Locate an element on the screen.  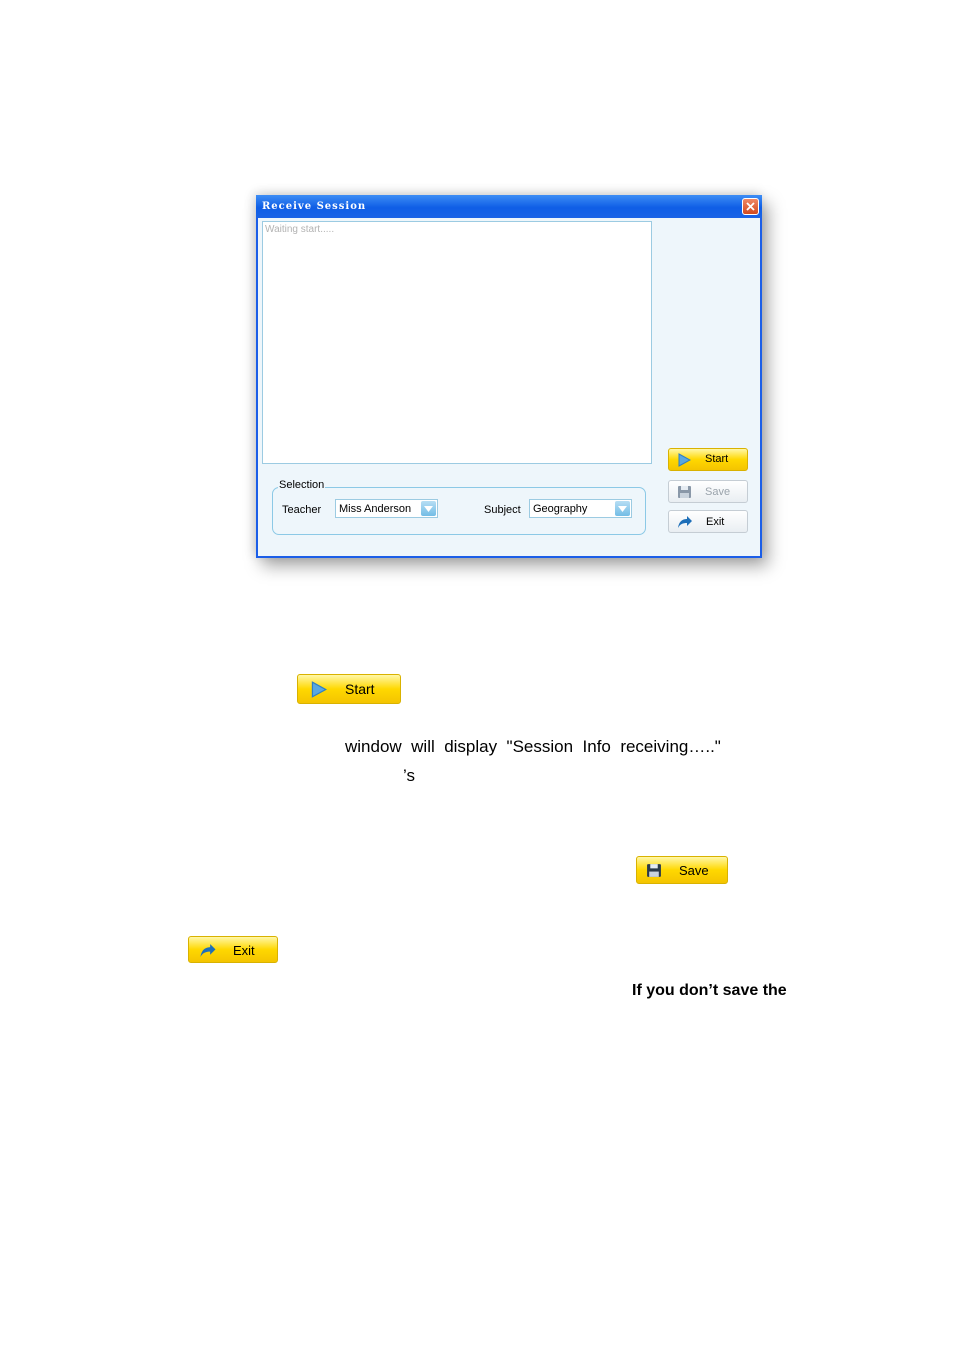
save-button: Save is located at coordinates (708, 491).